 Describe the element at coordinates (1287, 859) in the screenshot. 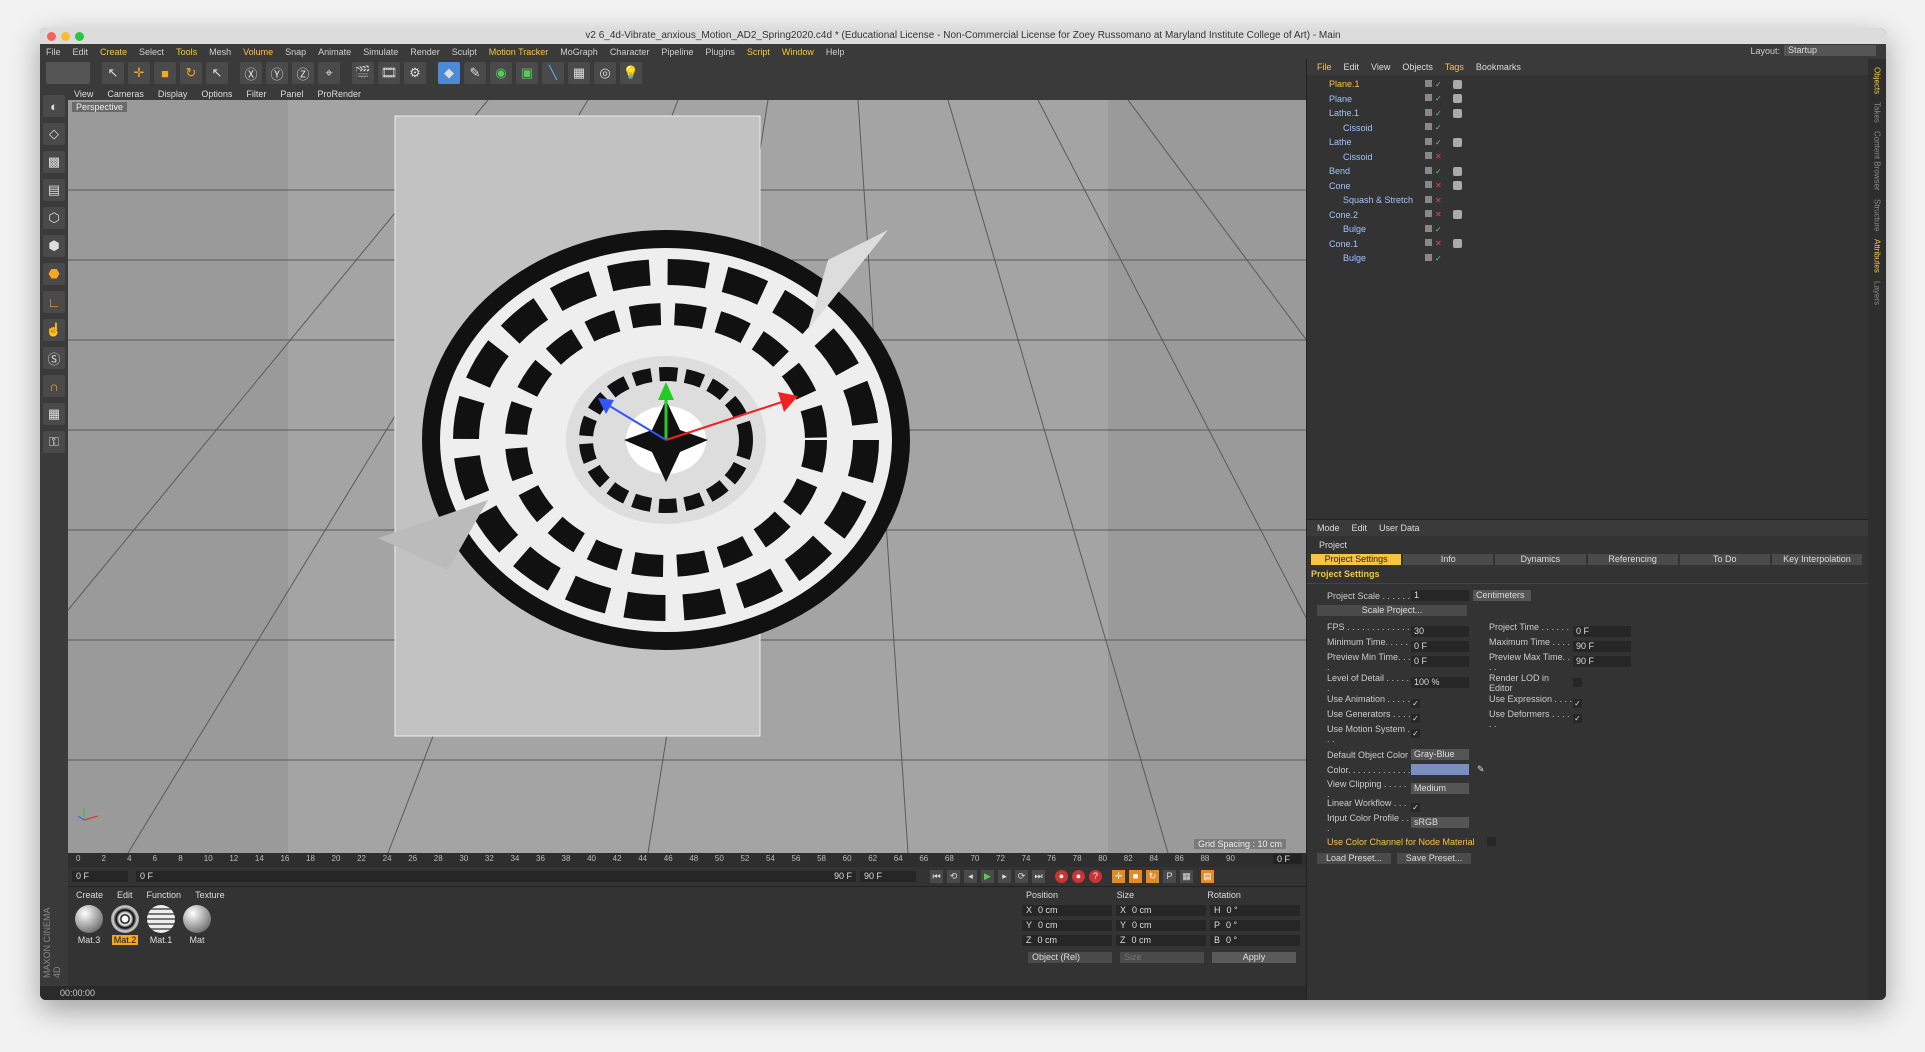

I see `current-frame-field: 0 F` at that location.